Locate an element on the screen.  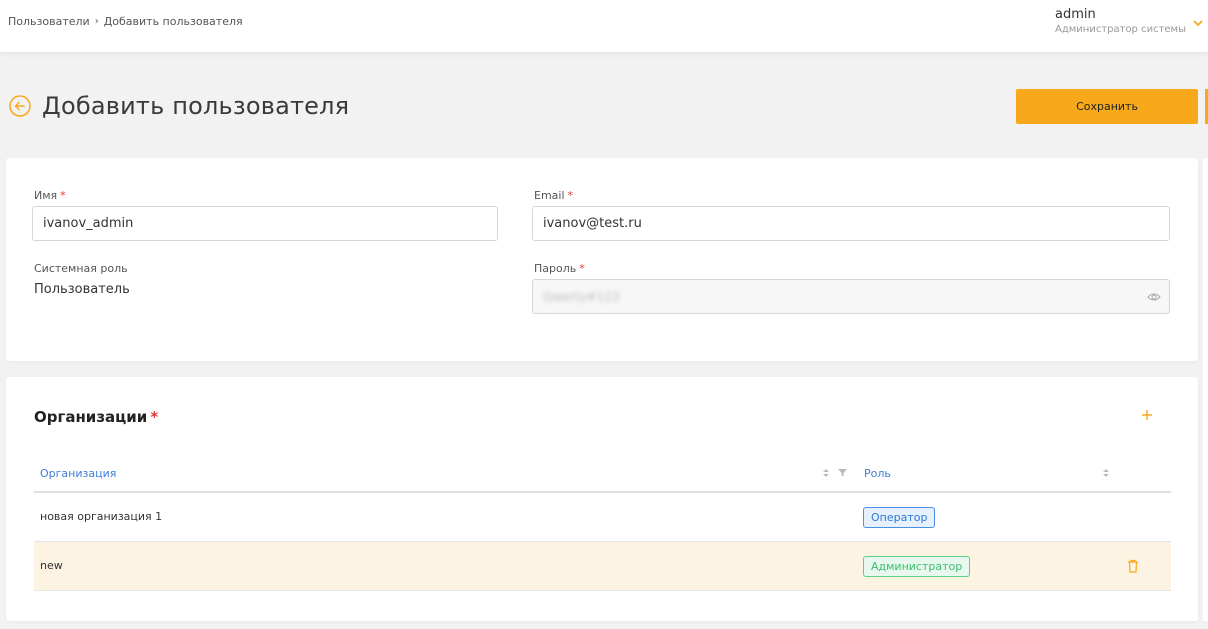
chevron-down-icon is located at coordinates (1198, 23).